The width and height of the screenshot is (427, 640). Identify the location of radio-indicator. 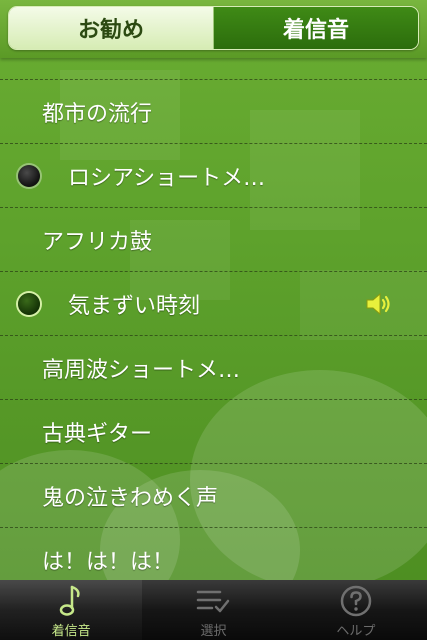
(29, 175).